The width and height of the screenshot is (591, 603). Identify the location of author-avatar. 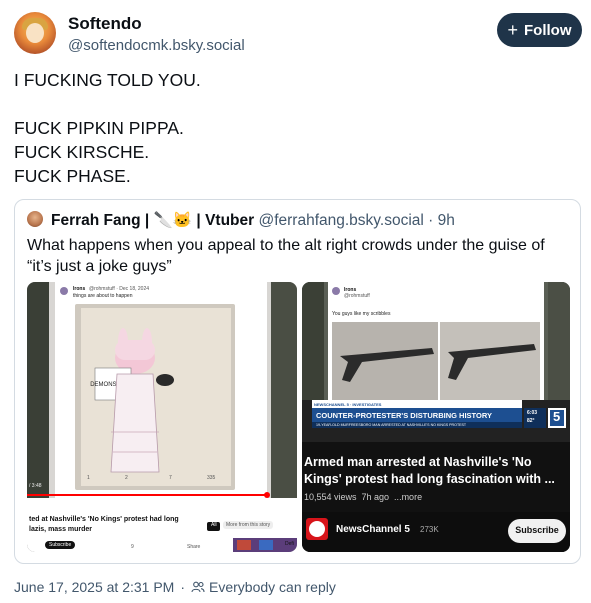
(35, 33).